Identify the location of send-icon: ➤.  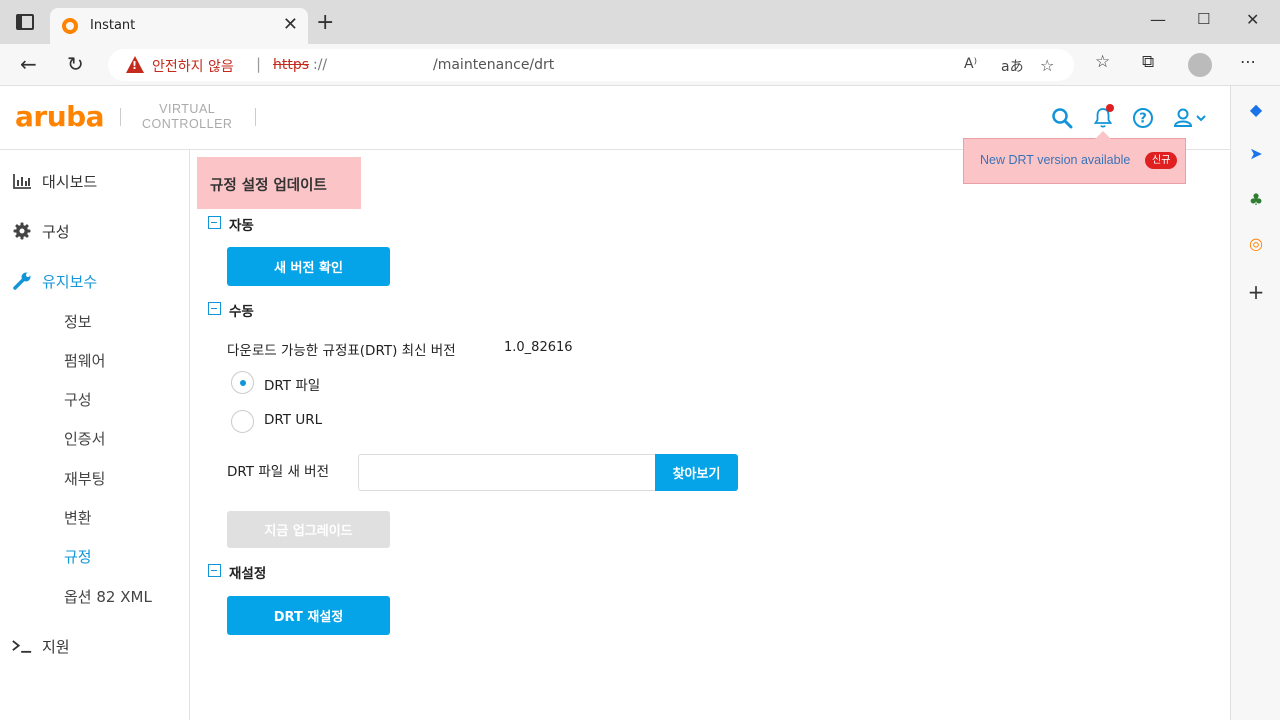
(1256, 154).